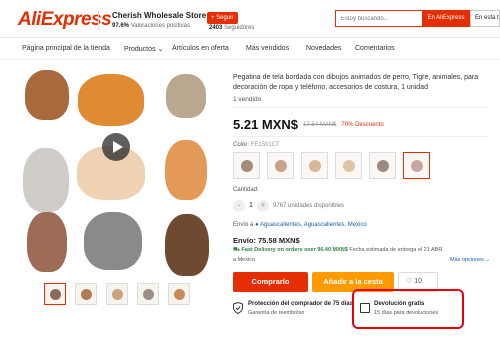 This screenshot has width=500, height=350. What do you see at coordinates (294, 250) in the screenshot?
I see `fast-delivery-text: Fast Delivery on orders over 96.40 MXN$` at bounding box center [294, 250].